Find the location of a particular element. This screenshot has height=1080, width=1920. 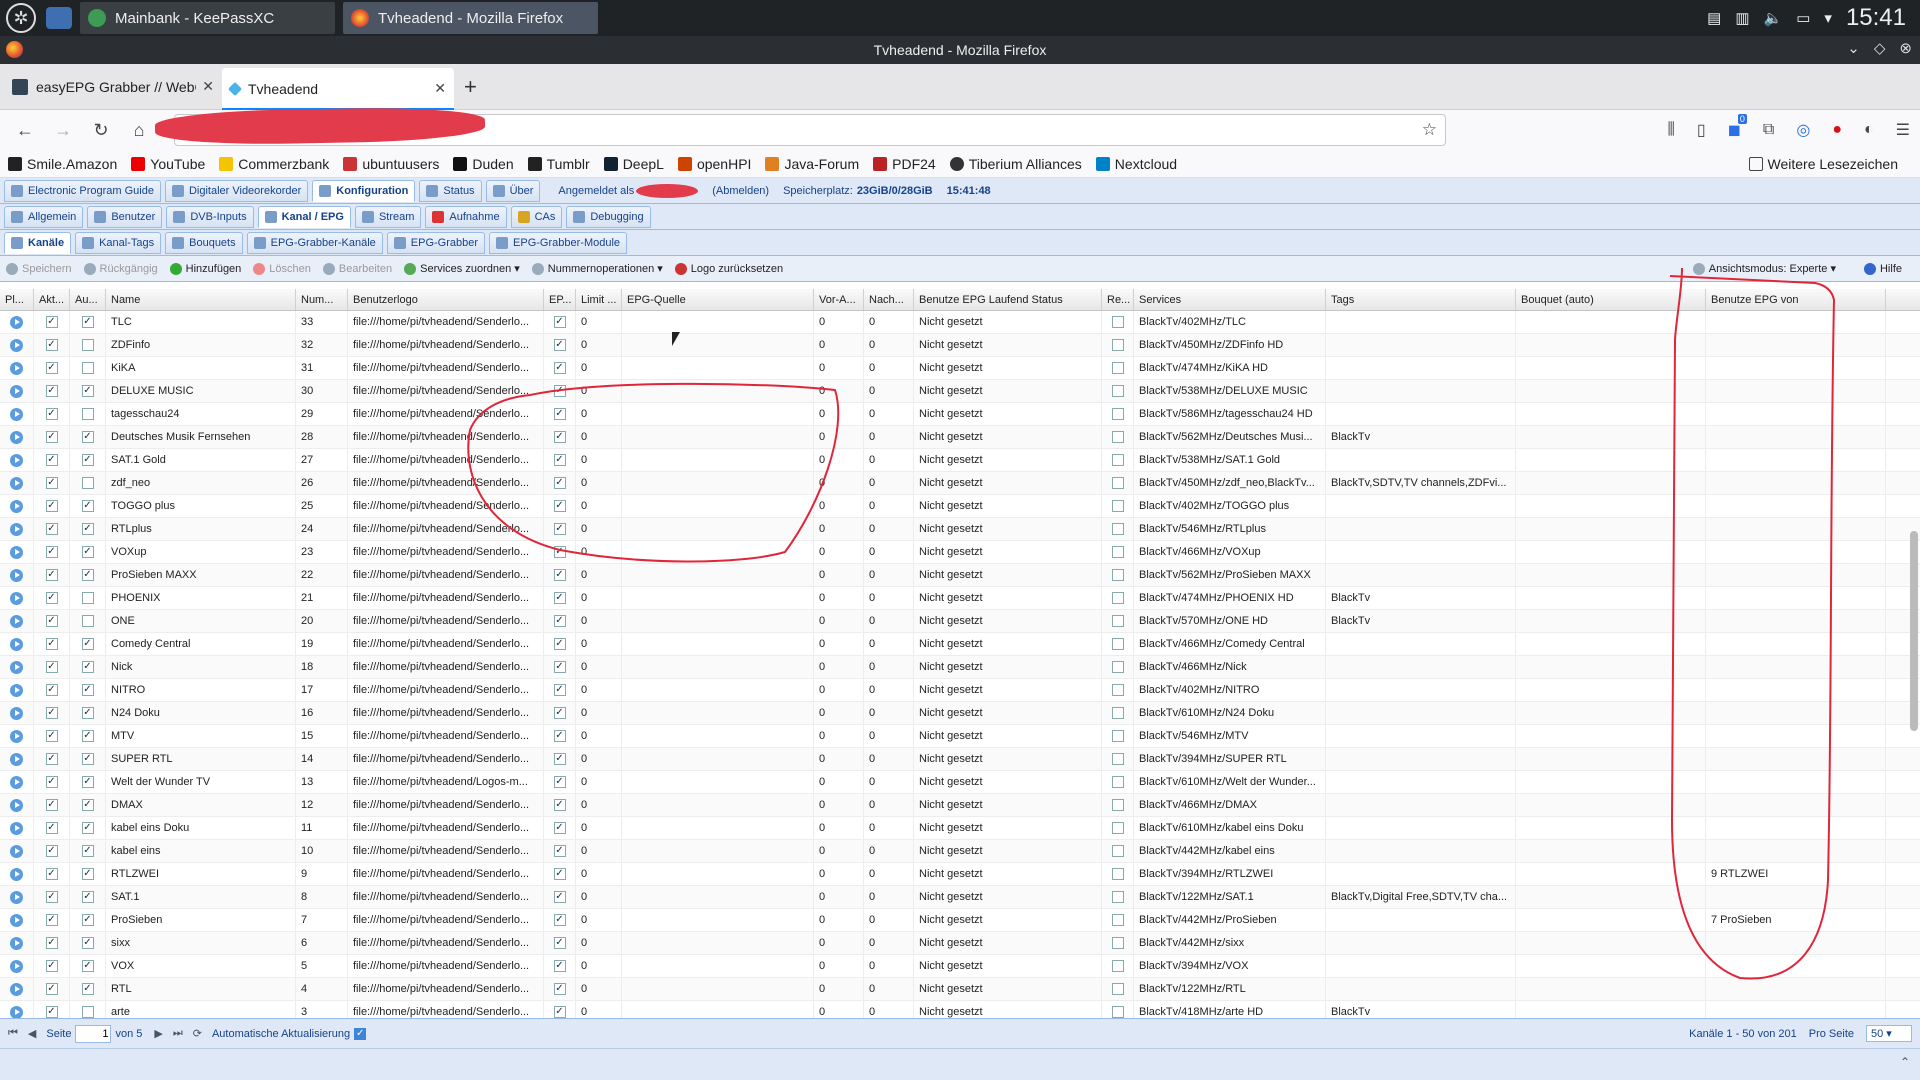

tab-dvb-inputs: DVB-Inputs is located at coordinates (210, 216).